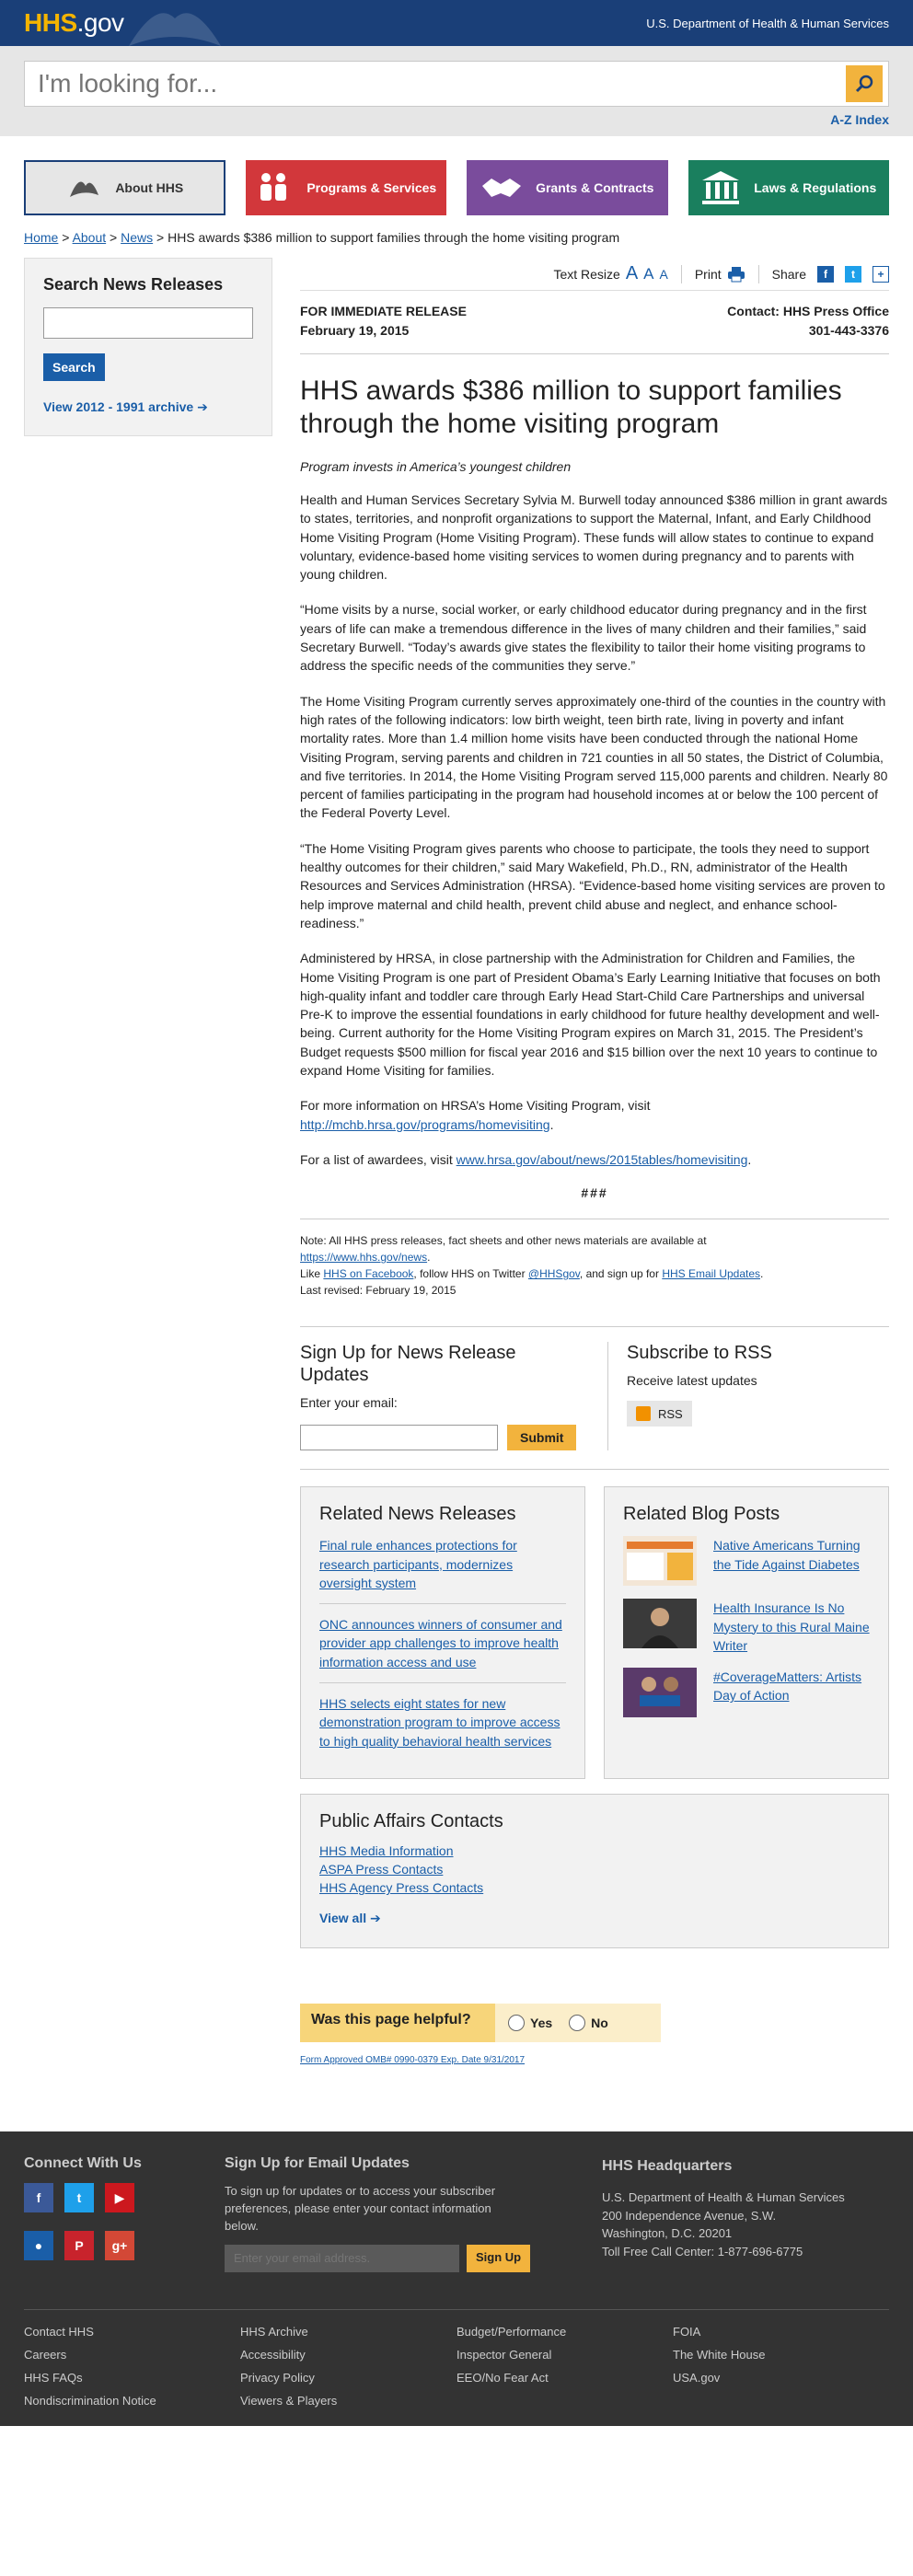 This screenshot has height=2576, width=913. I want to click on footer-link: Privacy Policy, so click(348, 2378).